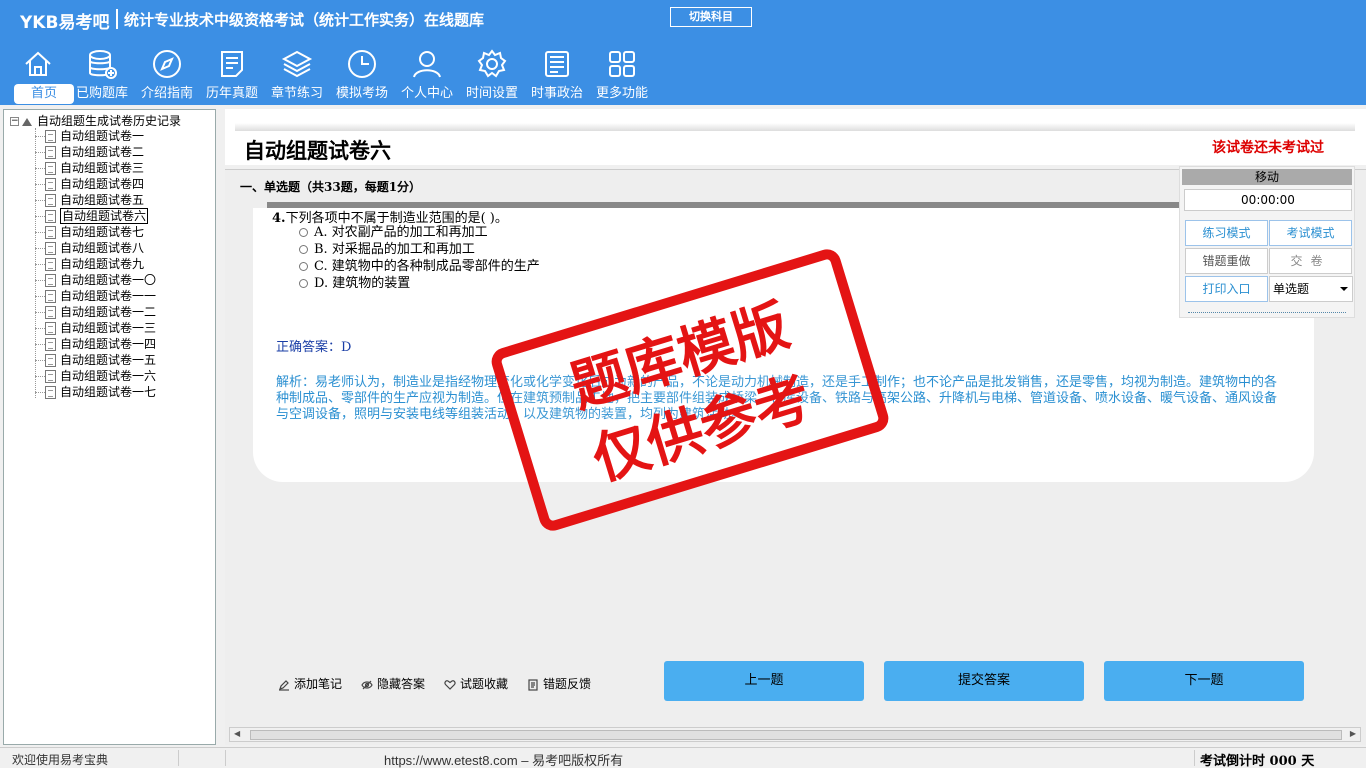 The height and width of the screenshot is (768, 1366). What do you see at coordinates (14, 121) in the screenshot?
I see `collapse-icon: −` at bounding box center [14, 121].